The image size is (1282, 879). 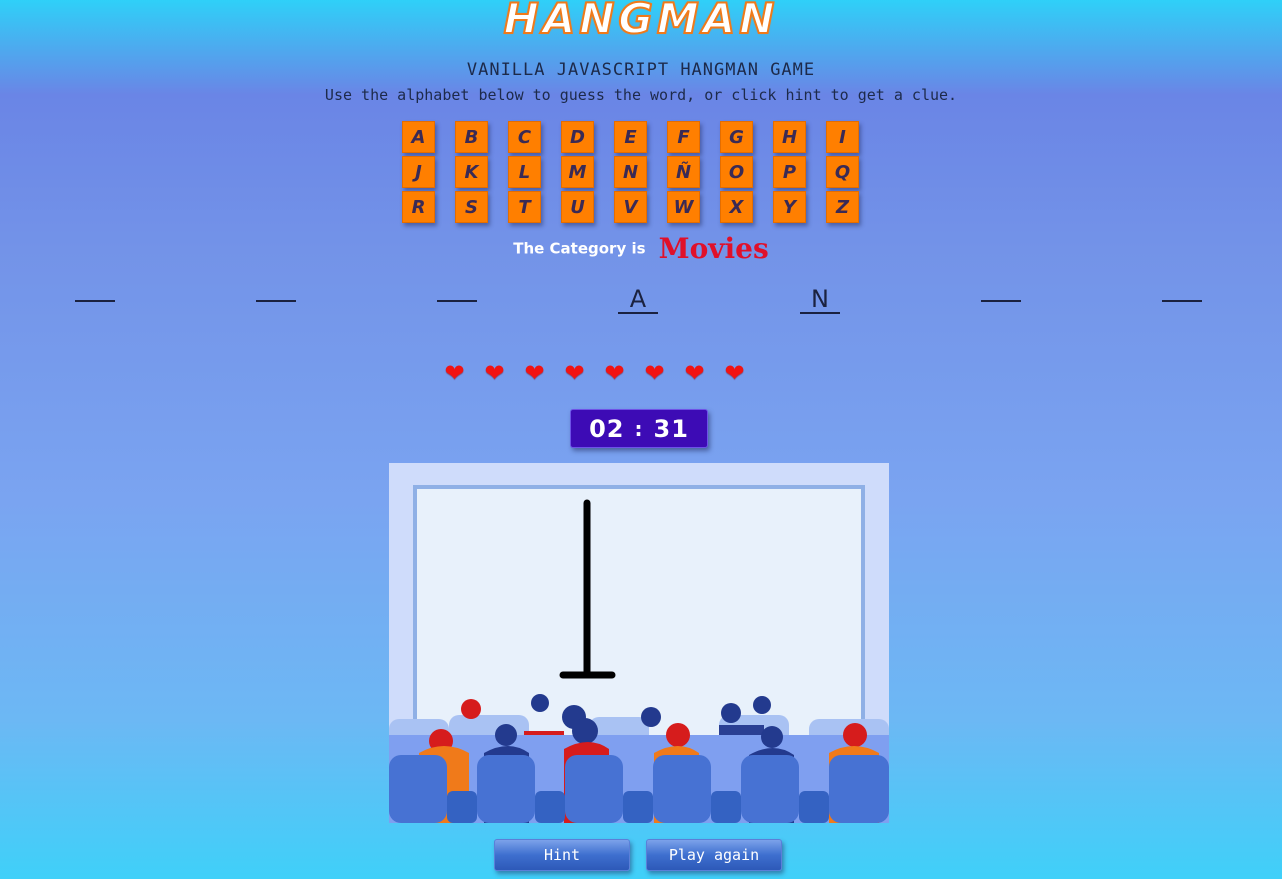 What do you see at coordinates (630, 172) in the screenshot?
I see `letter-key: N` at bounding box center [630, 172].